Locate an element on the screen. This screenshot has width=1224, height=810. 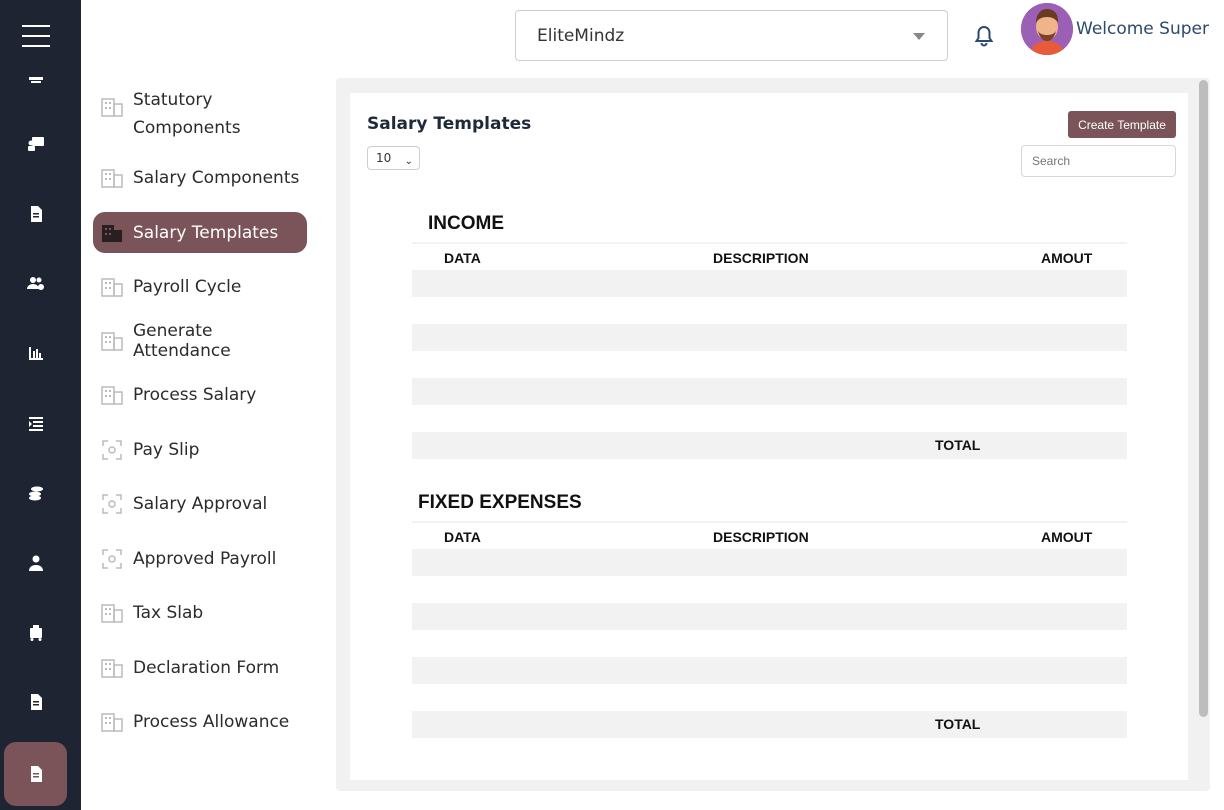
submenu-item-process-allowance: Process Allowance is located at coordinates (200, 722).